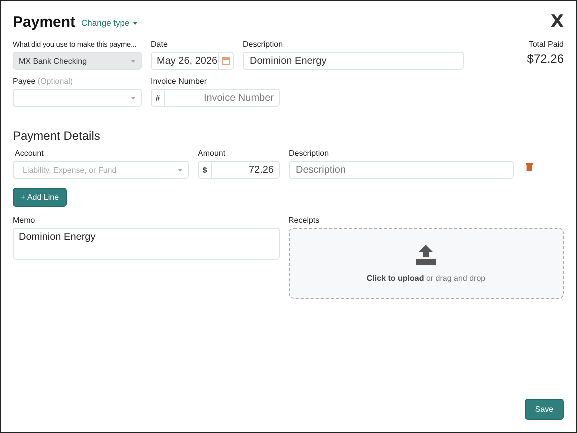 This screenshot has width=577, height=433. Describe the element at coordinates (401, 170) in the screenshot. I see `description-field: Description` at that location.